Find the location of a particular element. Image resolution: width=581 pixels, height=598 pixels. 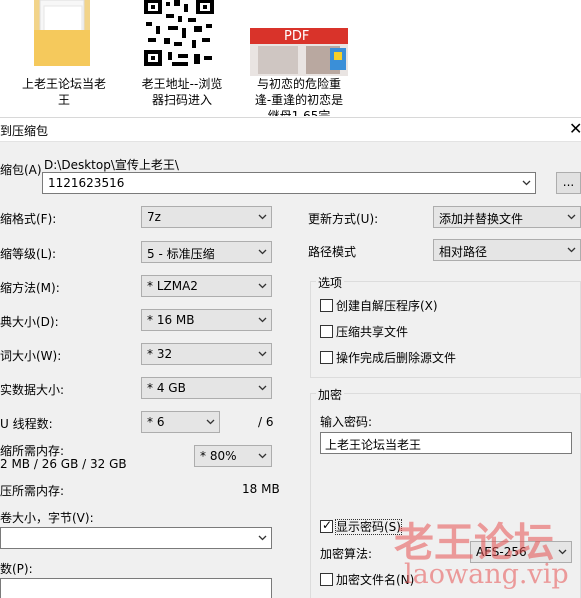

encryption-method-label: 加密算法: is located at coordinates (346, 554).